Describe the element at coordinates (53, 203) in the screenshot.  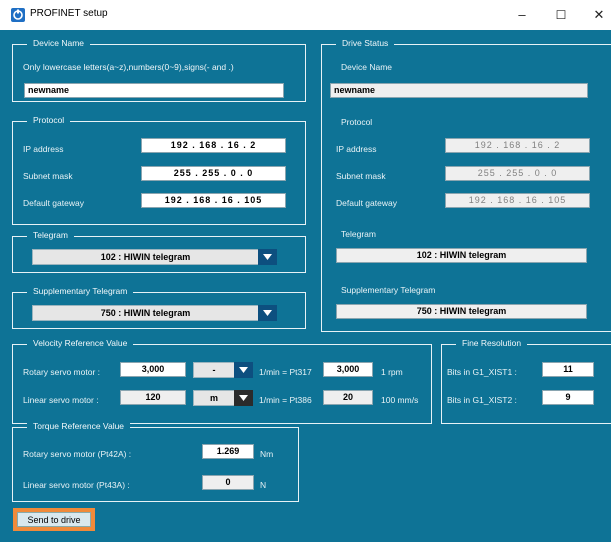
I see `default-gateway-label: Default gateway` at that location.